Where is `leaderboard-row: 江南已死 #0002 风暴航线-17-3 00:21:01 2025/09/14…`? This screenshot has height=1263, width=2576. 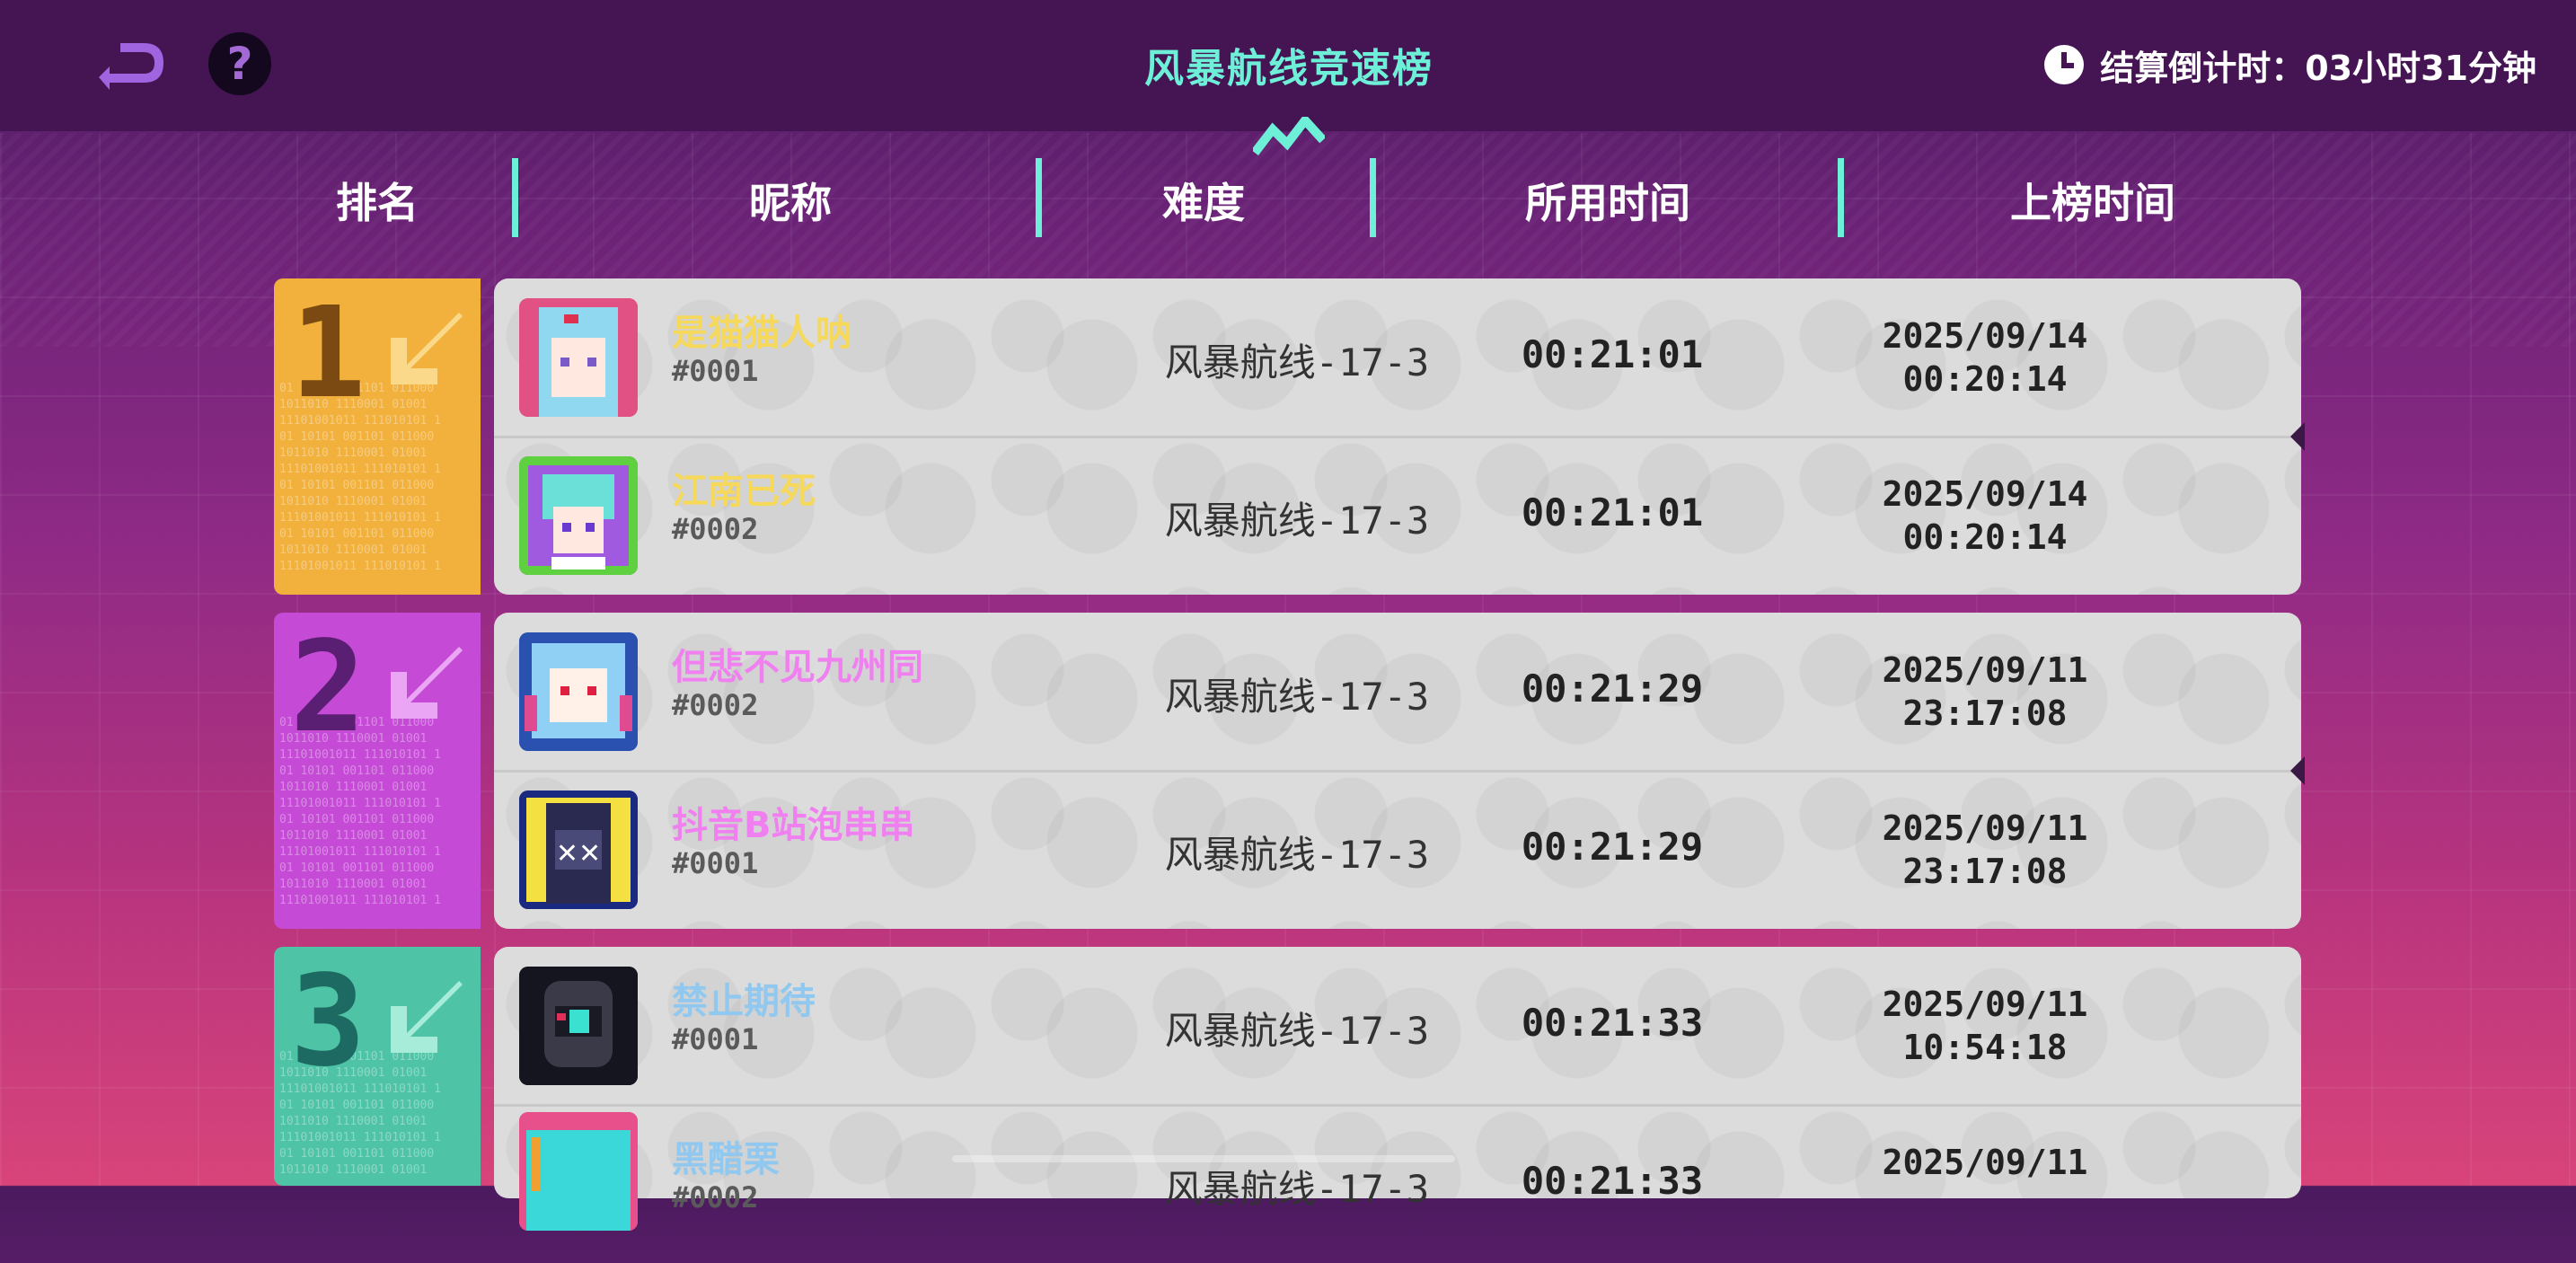
leaderboard-row: 江南已死 #0002 风暴航线-17-3 00:21:01 2025/09/14… is located at coordinates (1397, 516).